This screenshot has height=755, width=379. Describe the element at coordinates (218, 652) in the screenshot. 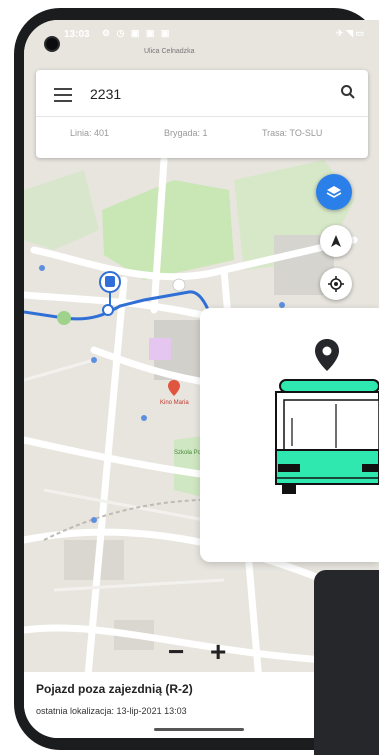

I see `zoom-in-button: +` at that location.